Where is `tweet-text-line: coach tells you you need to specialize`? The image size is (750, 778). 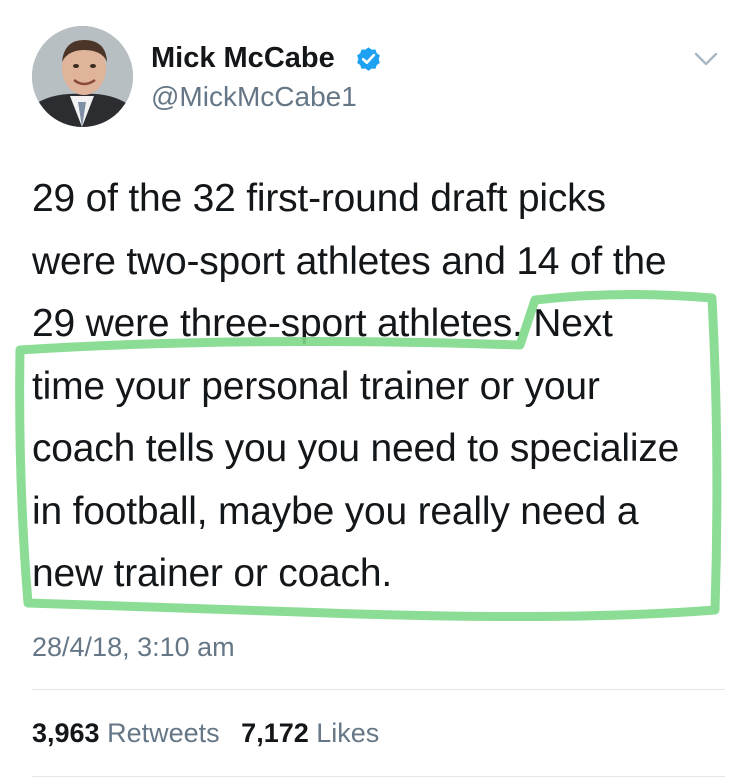
tweet-text-line: coach tells you you need to specialize is located at coordinates (356, 448).